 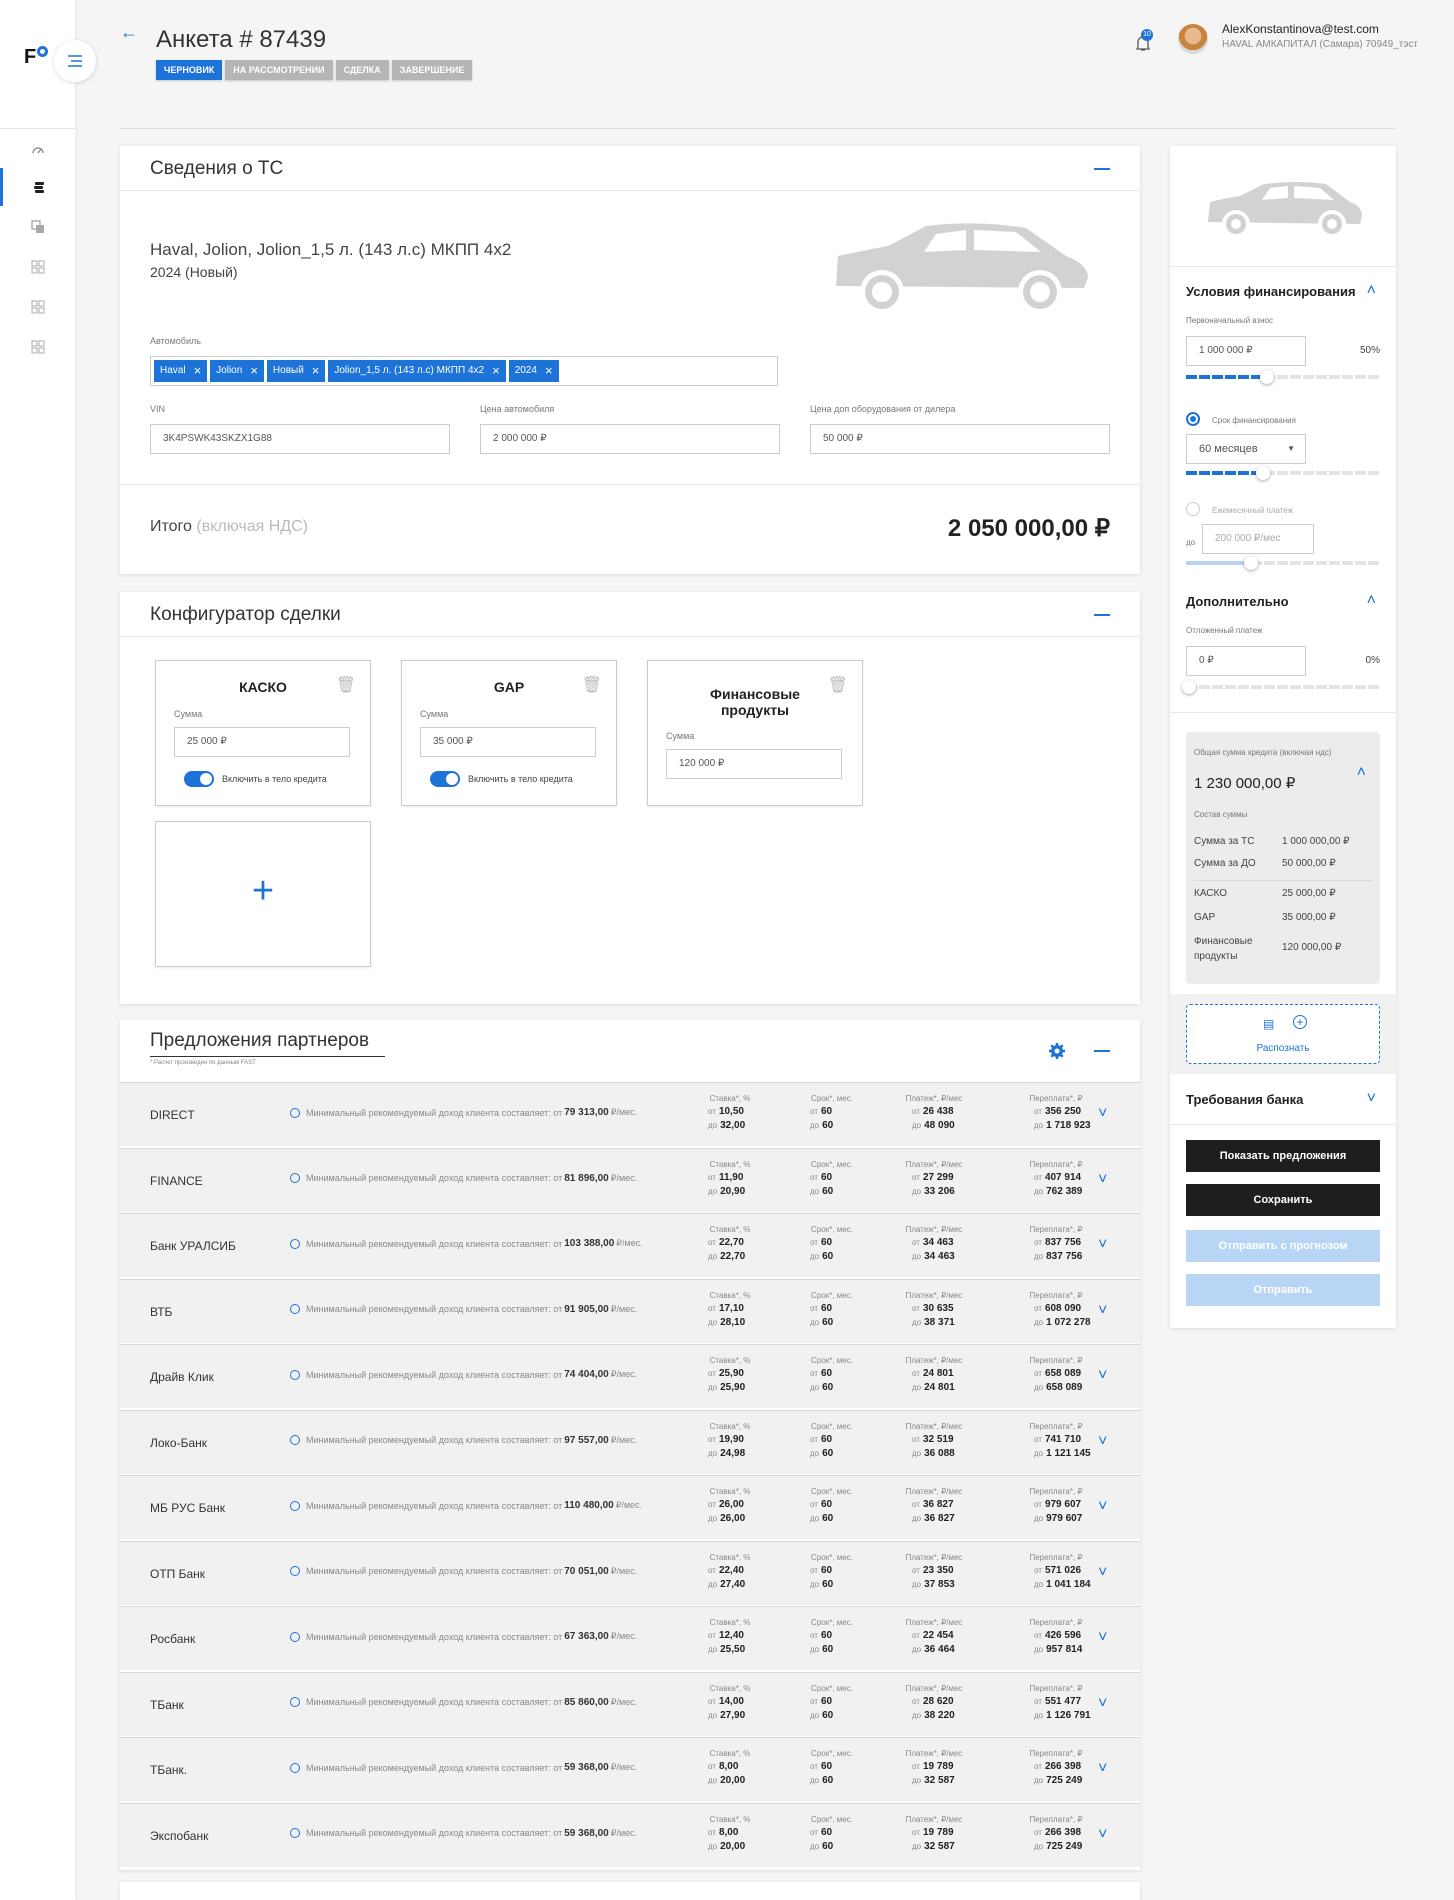 I want to click on down-payment-slider, so click(x=1283, y=377).